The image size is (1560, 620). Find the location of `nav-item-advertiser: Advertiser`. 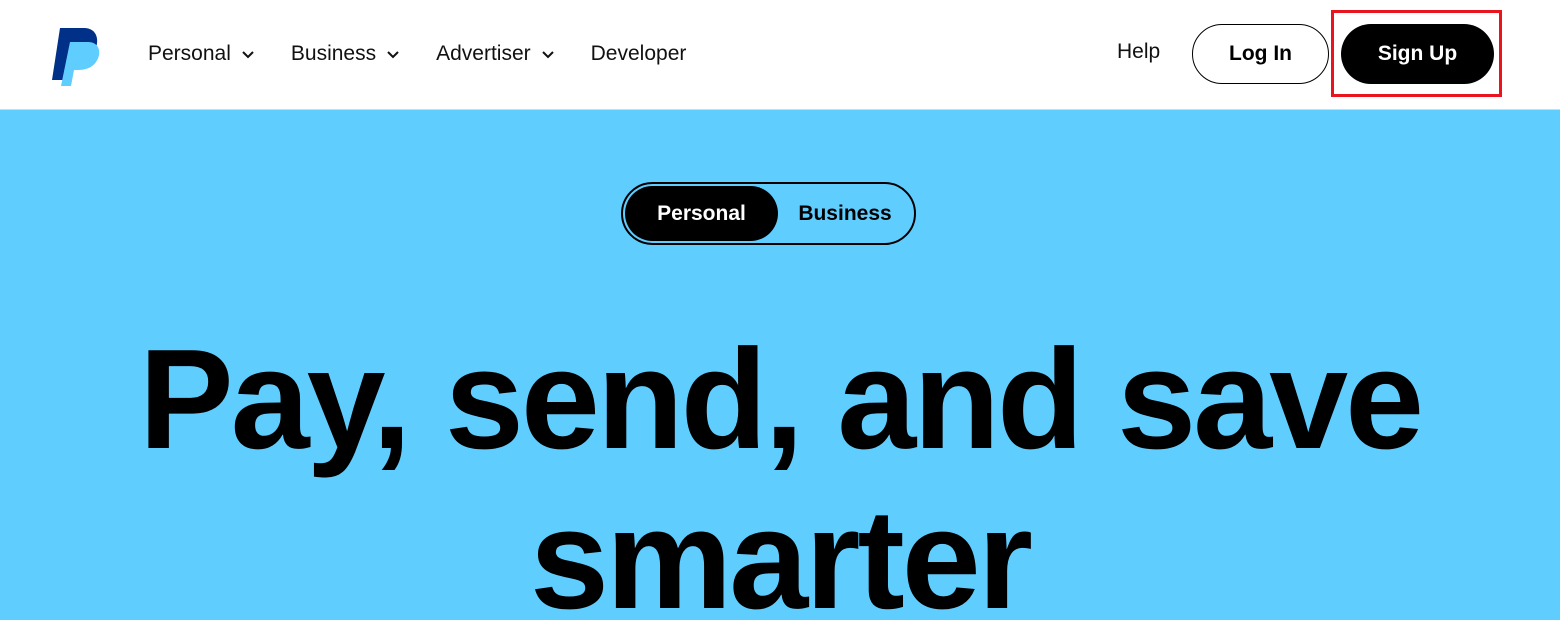

nav-item-advertiser: Advertiser is located at coordinates (495, 54).